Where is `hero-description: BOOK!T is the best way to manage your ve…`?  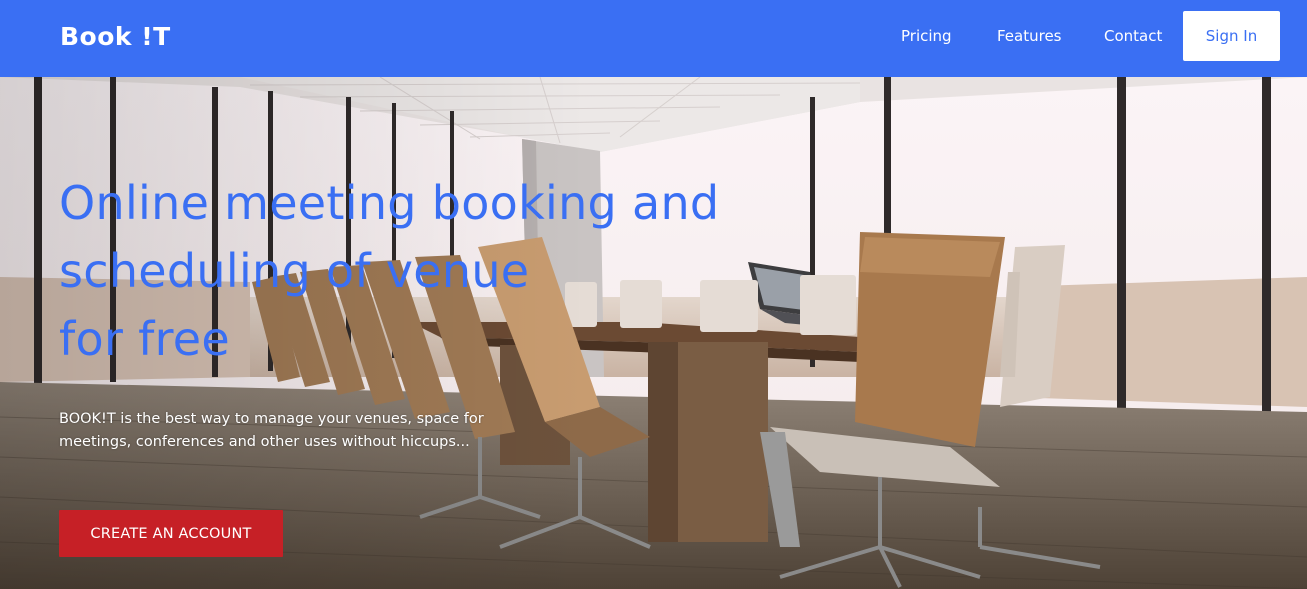
hero-description: BOOK!T is the best way to manage your ve… is located at coordinates (289, 431).